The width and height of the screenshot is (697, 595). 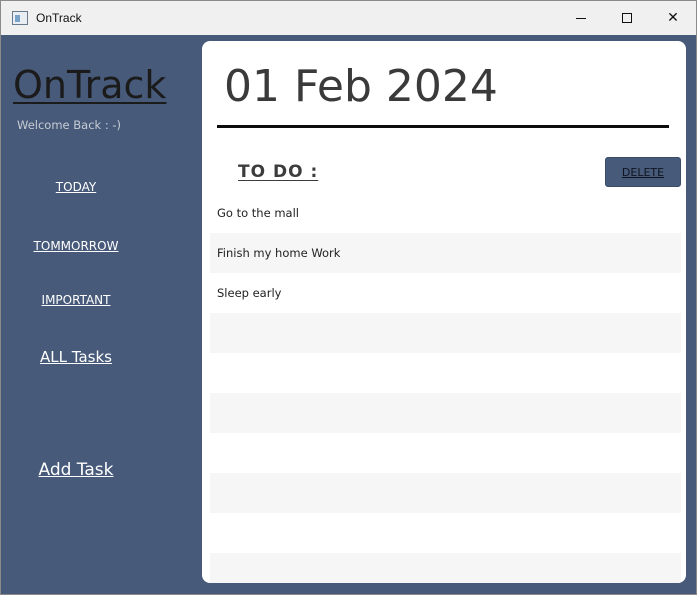 I want to click on close-icon: ✕, so click(x=673, y=18).